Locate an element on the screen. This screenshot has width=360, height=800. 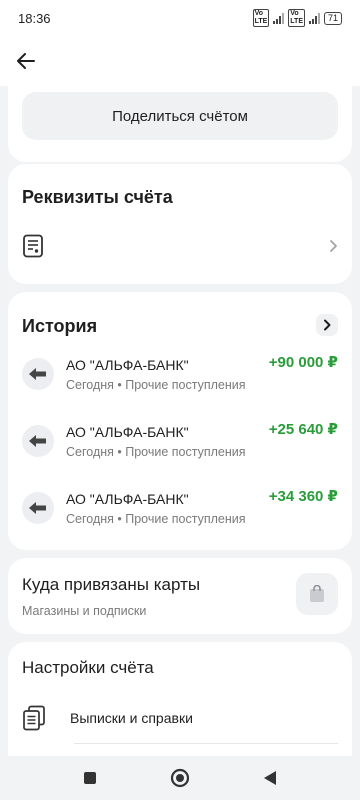
signal-icon is located at coordinates (279, 18).